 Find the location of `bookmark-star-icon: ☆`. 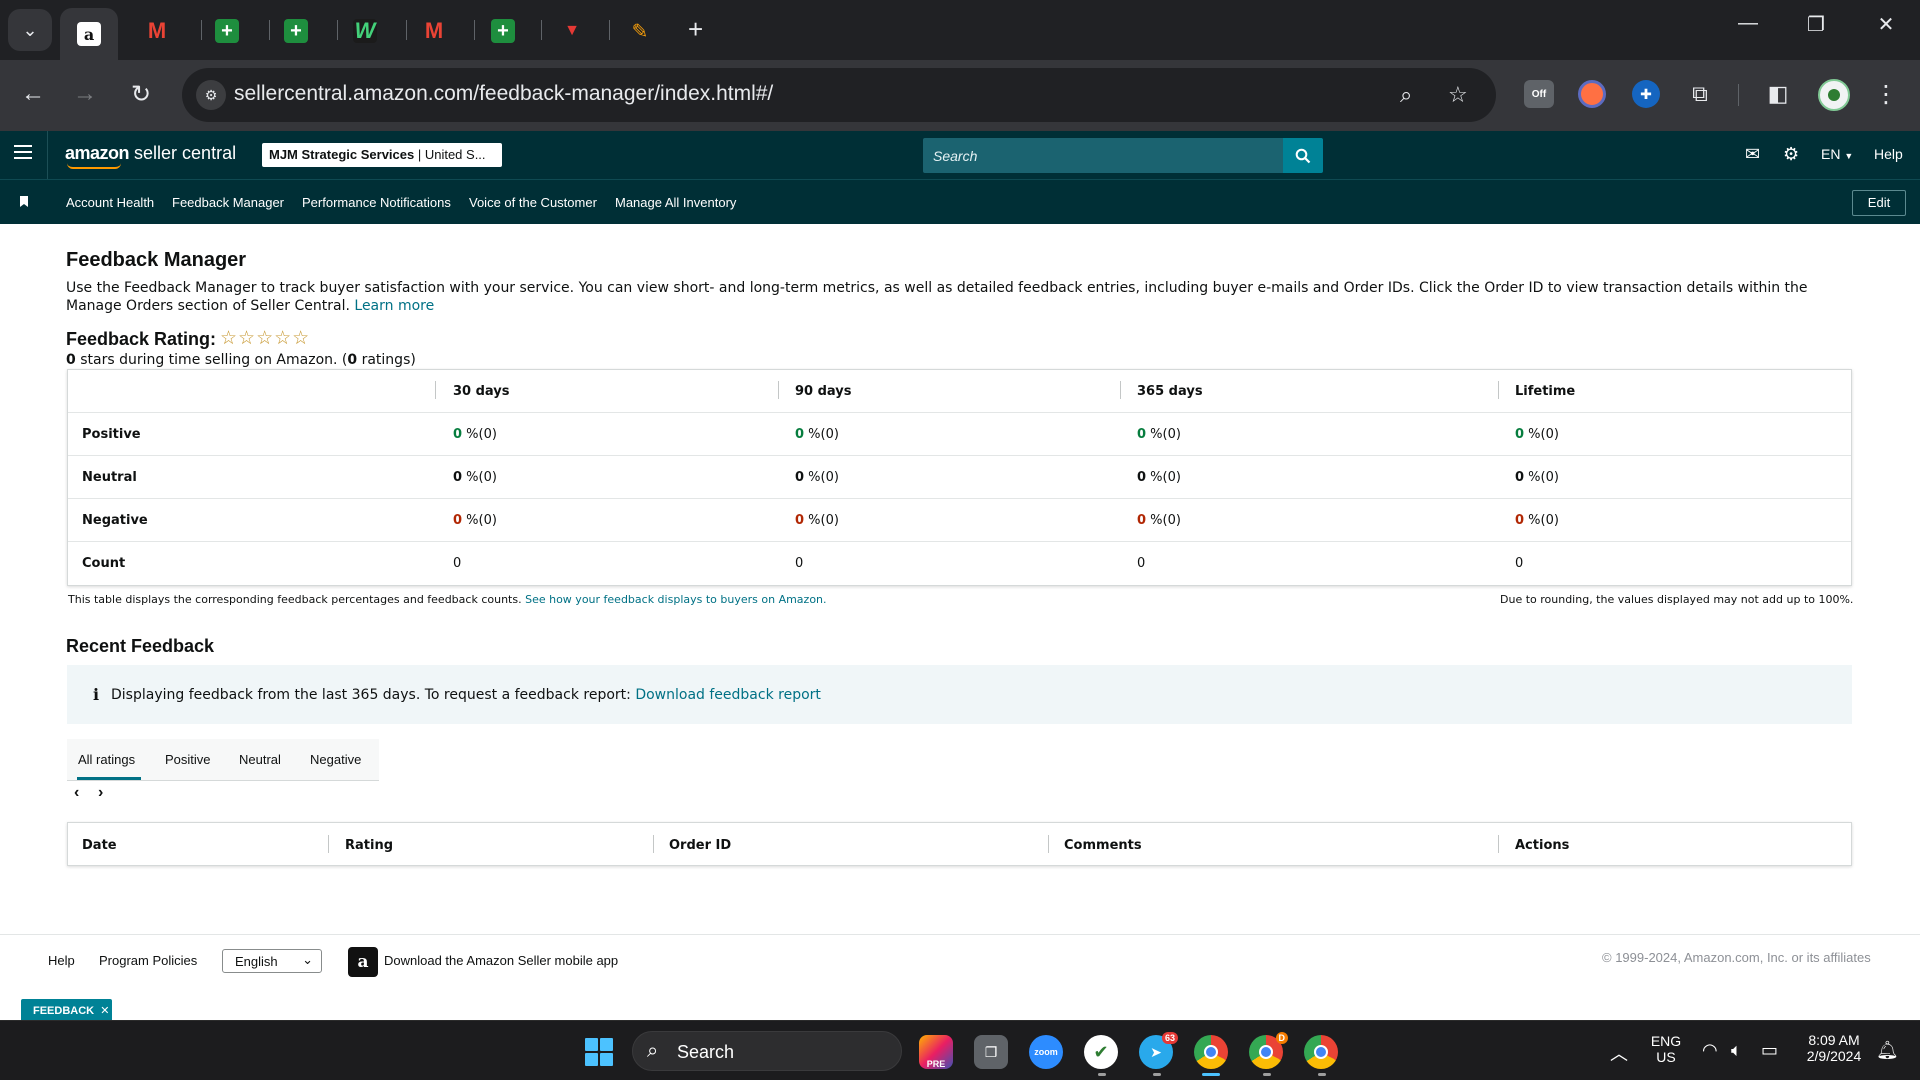

bookmark-star-icon: ☆ is located at coordinates (1458, 95).